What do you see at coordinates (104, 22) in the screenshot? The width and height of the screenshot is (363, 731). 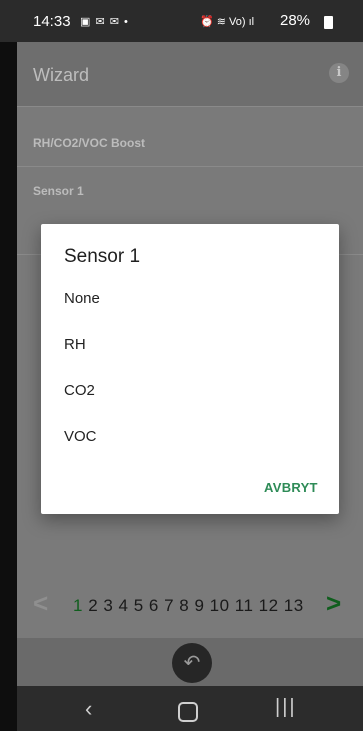 I see `notification-icons: ▣ ✉ ✉ •` at bounding box center [104, 22].